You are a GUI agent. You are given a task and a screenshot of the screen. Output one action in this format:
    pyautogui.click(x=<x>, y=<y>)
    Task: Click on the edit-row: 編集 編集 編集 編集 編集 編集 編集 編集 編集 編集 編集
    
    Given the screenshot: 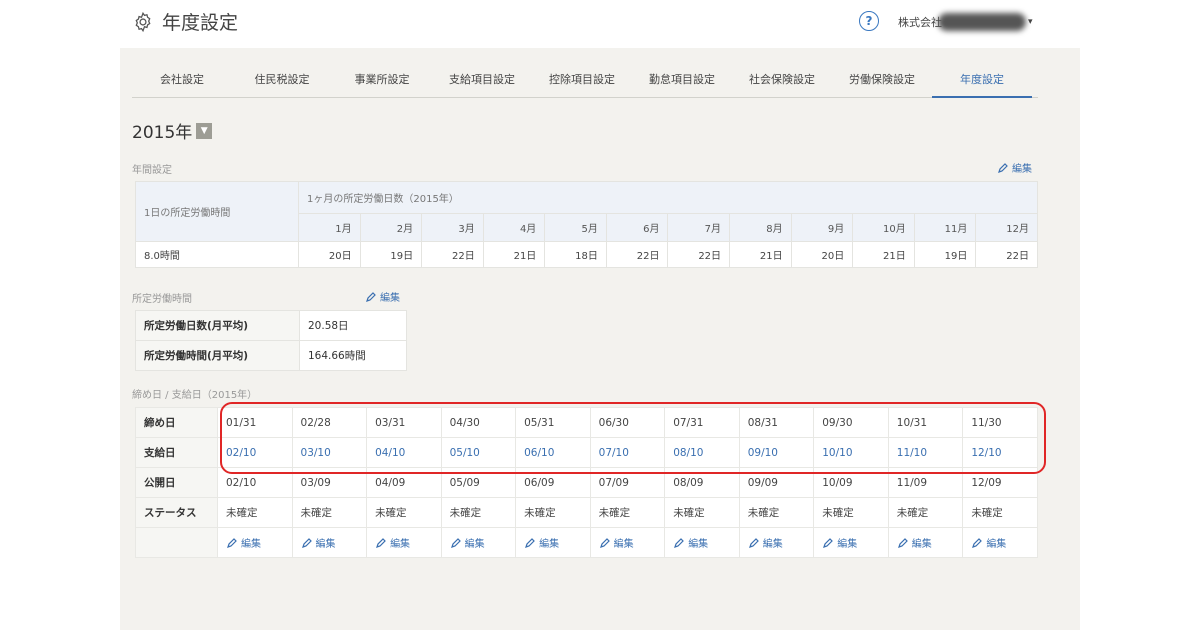 What is the action you would take?
    pyautogui.click(x=586, y=542)
    